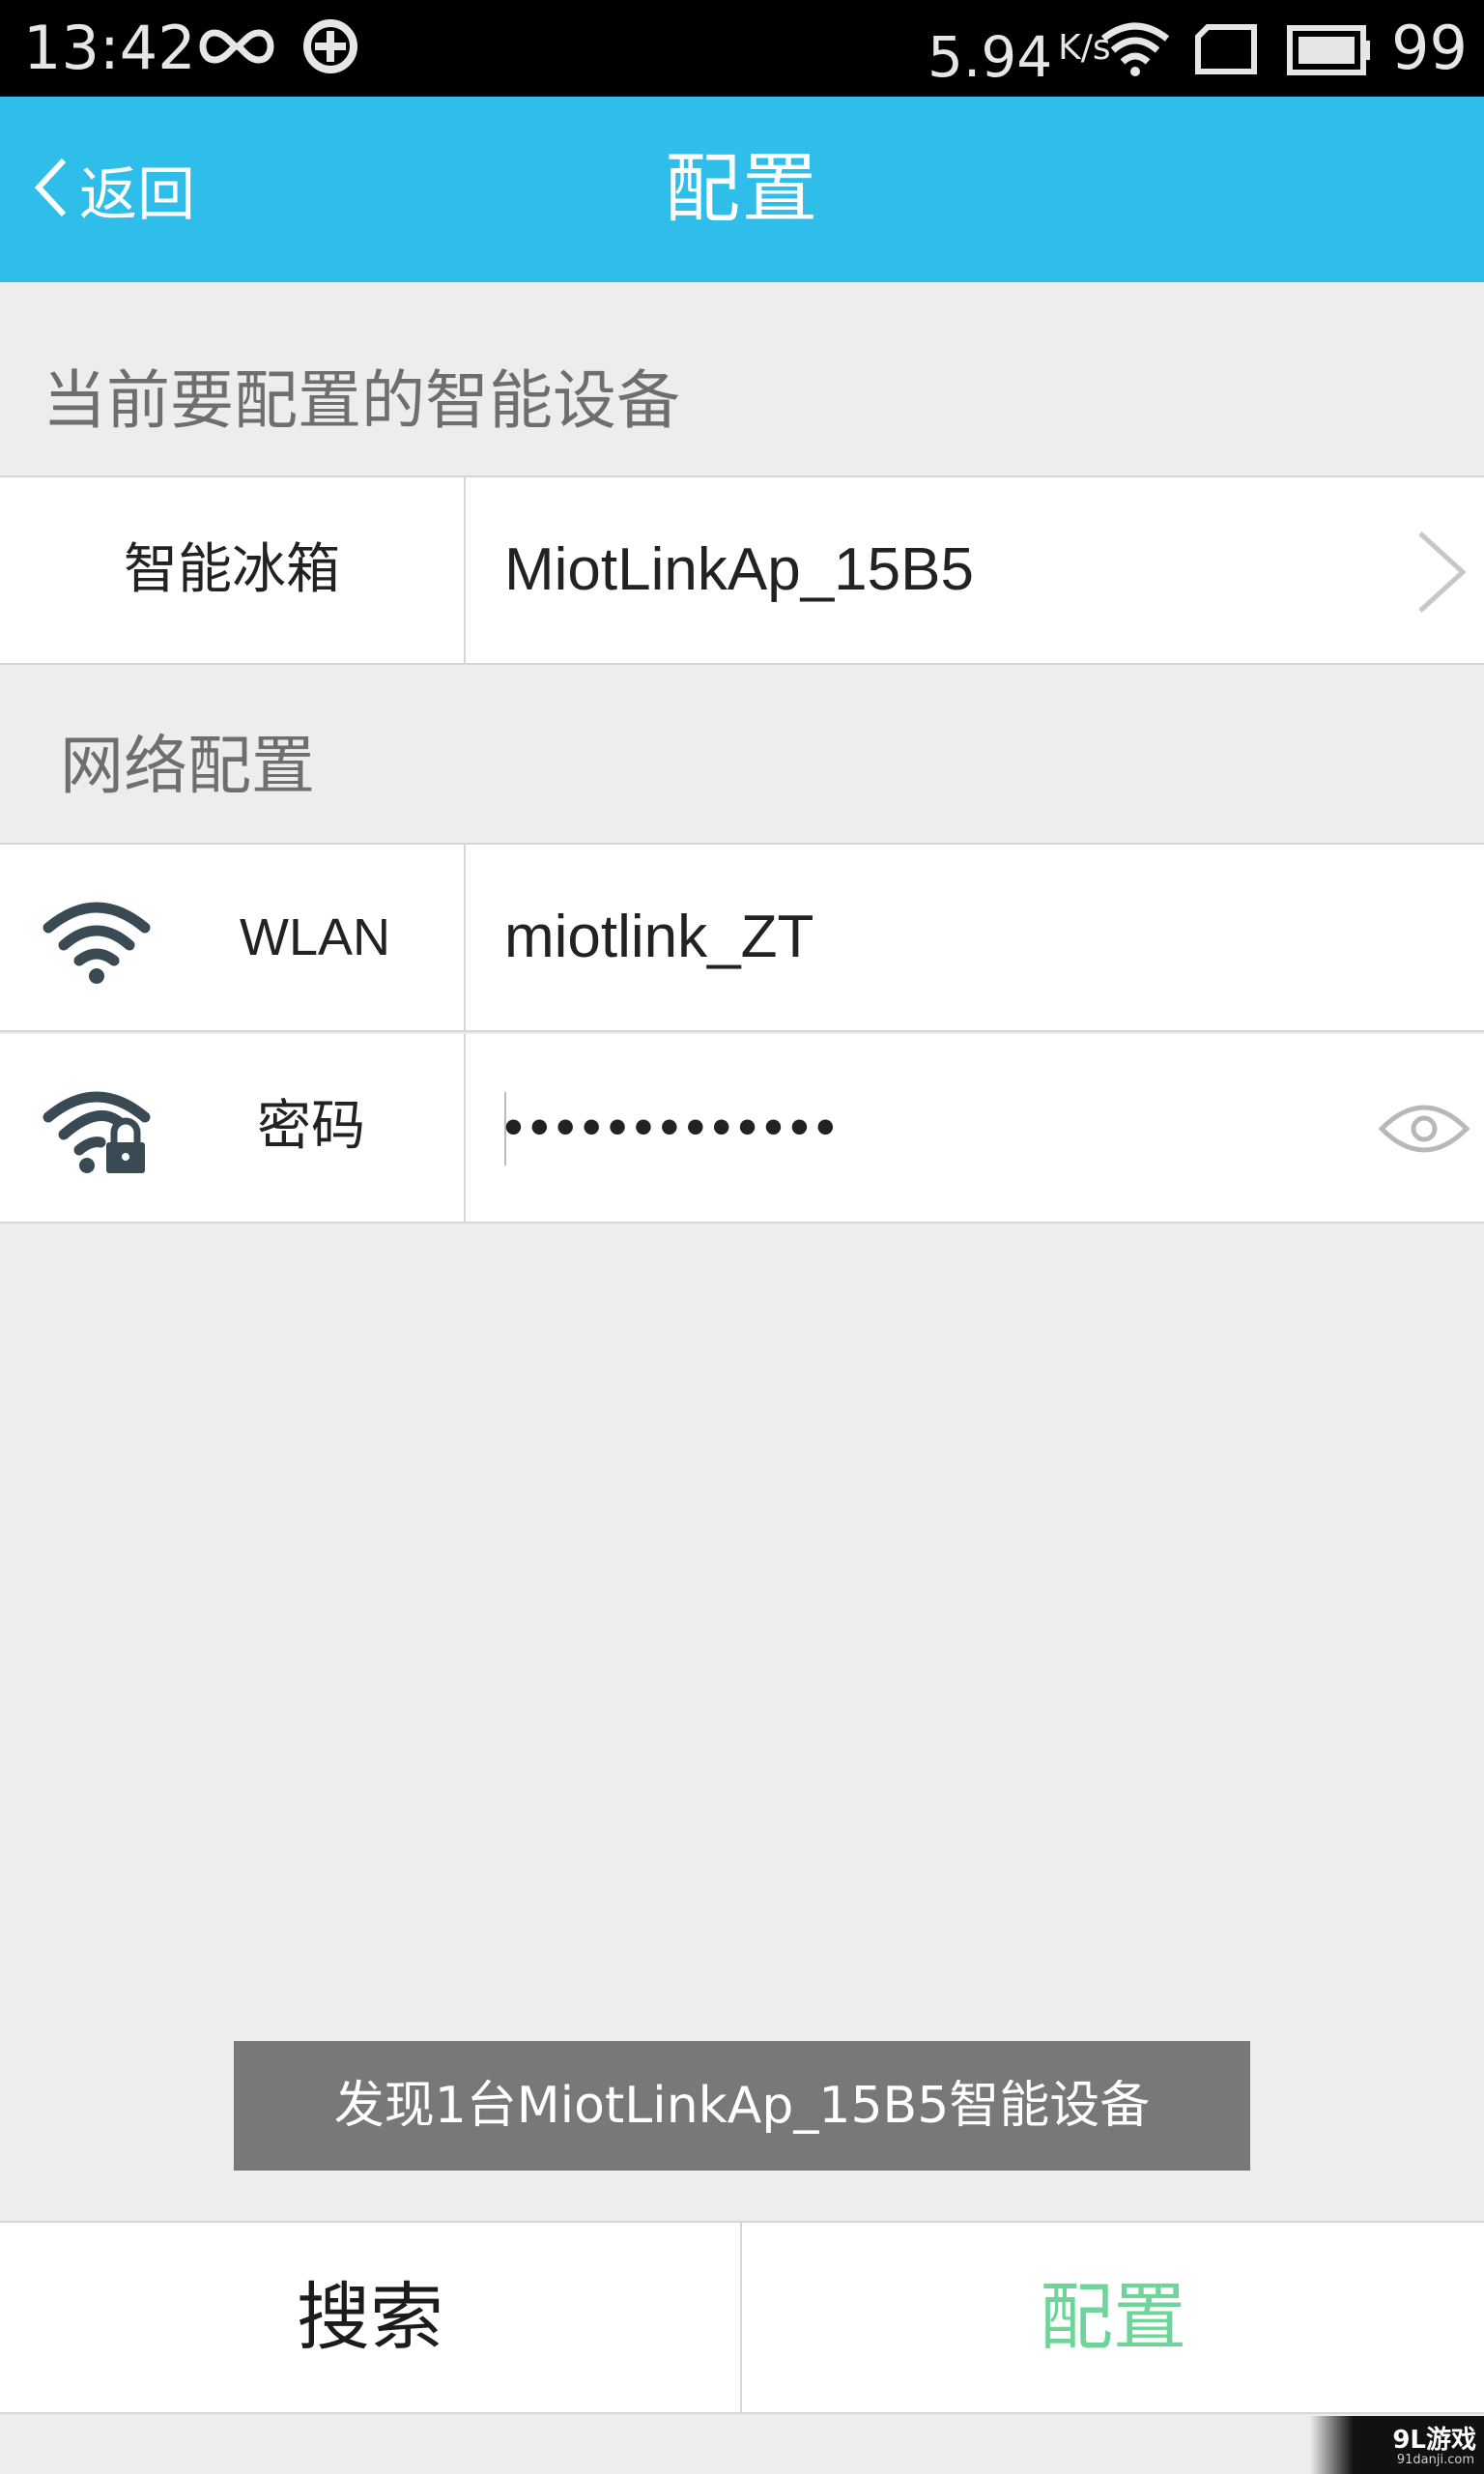  What do you see at coordinates (1435, 2460) in the screenshot?
I see `watermark-sub: 91danji.com` at bounding box center [1435, 2460].